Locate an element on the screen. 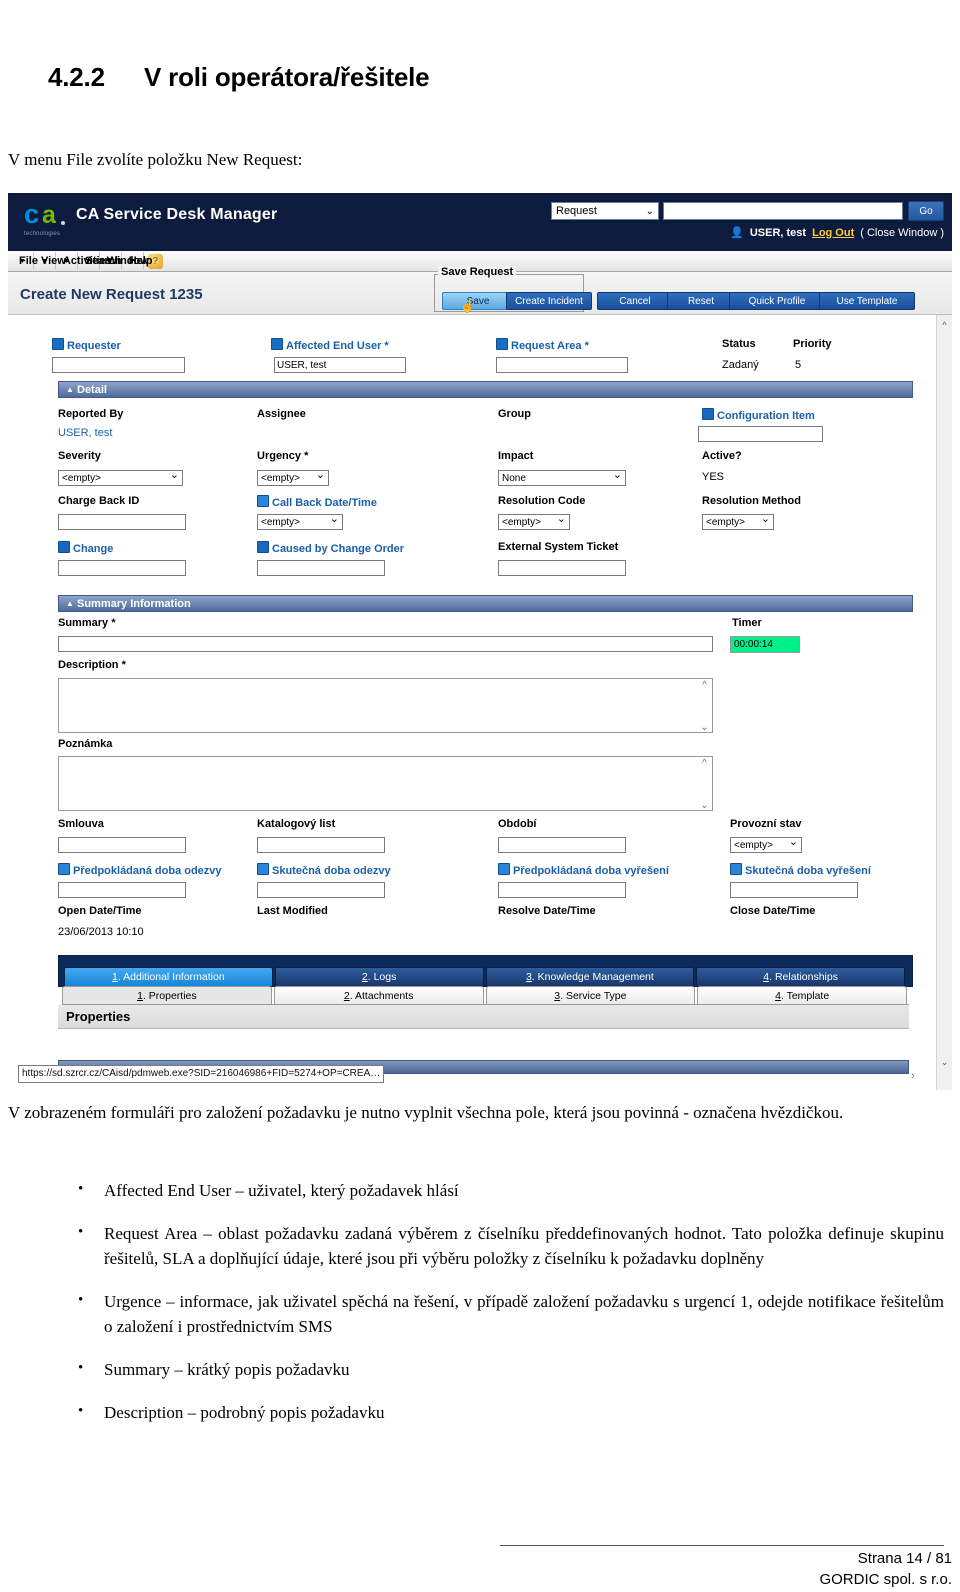 The width and height of the screenshot is (960, 1592). request-page-title: Create New Request 1235 is located at coordinates (111, 294).